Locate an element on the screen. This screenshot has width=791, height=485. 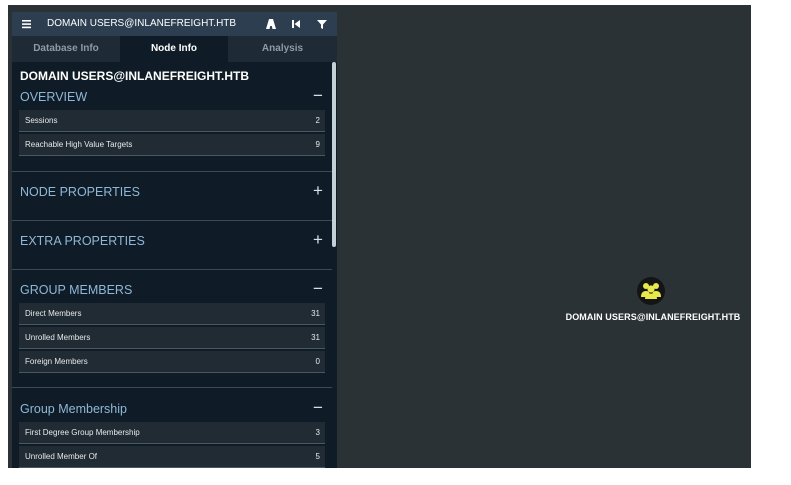
section-label: GROUP MEMBERS is located at coordinates (76, 290).